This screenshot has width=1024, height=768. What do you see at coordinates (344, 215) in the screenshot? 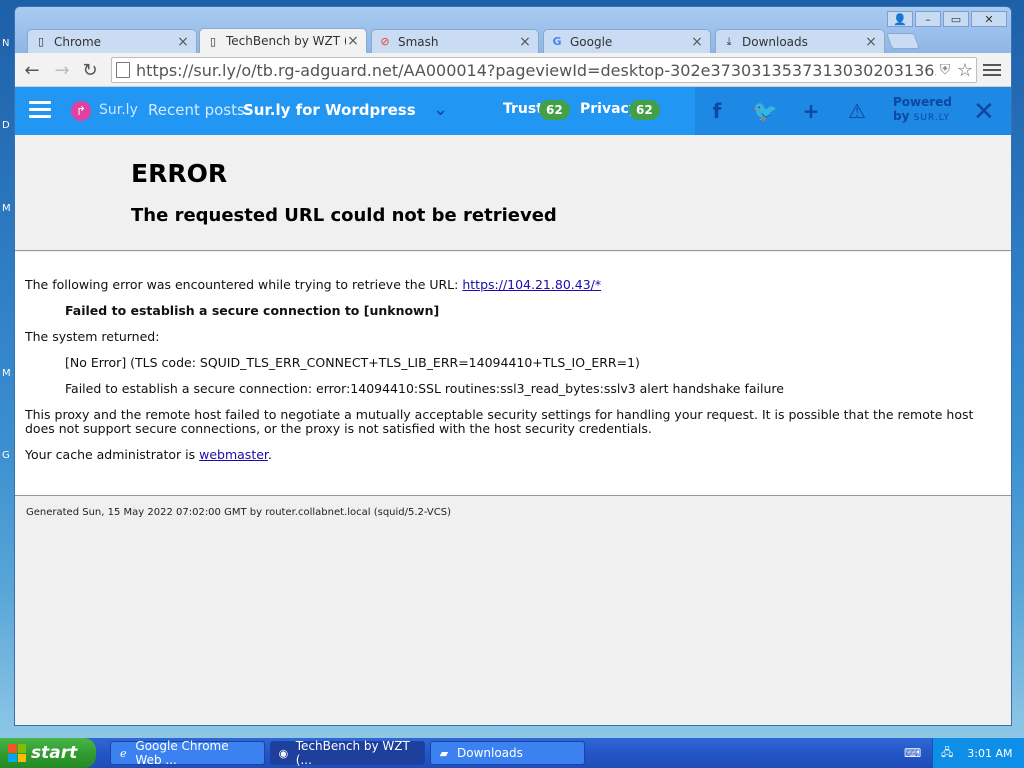
I see `error-subtitle: The requested URL could not be retrieved` at bounding box center [344, 215].